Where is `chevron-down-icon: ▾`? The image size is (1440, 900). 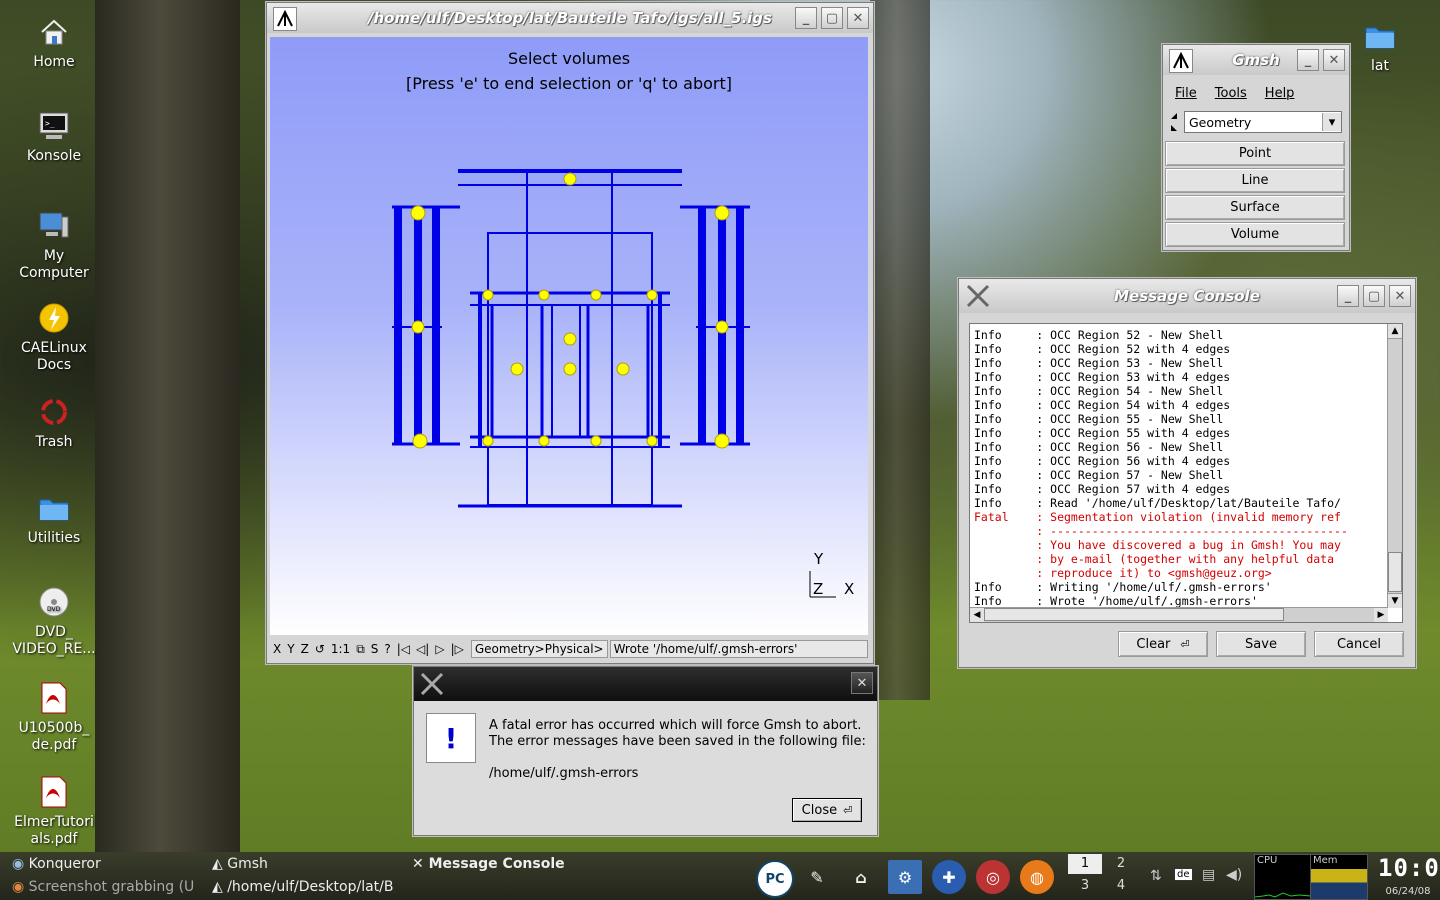
chevron-down-icon: ▾ is located at coordinates (1331, 122).